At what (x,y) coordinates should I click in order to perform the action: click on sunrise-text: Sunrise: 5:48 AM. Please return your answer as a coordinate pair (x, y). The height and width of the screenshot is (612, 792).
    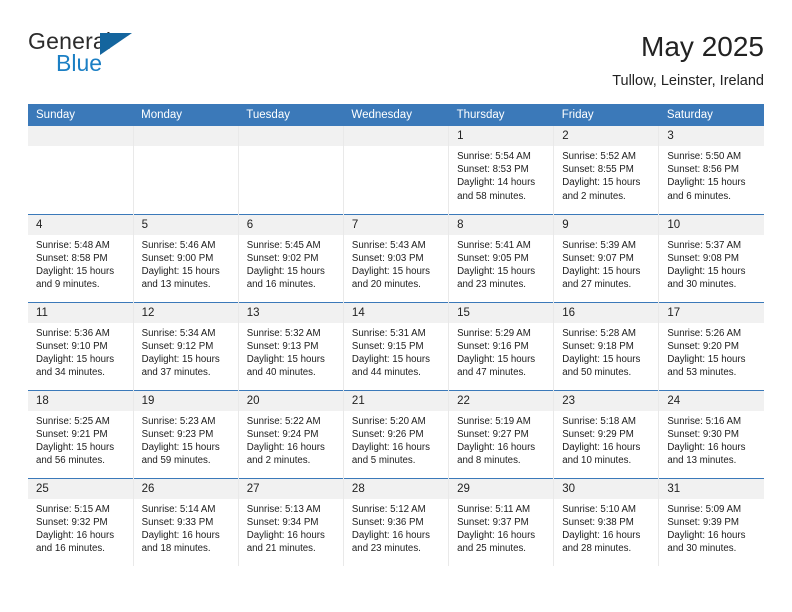
    Looking at the image, I should click on (73, 245).